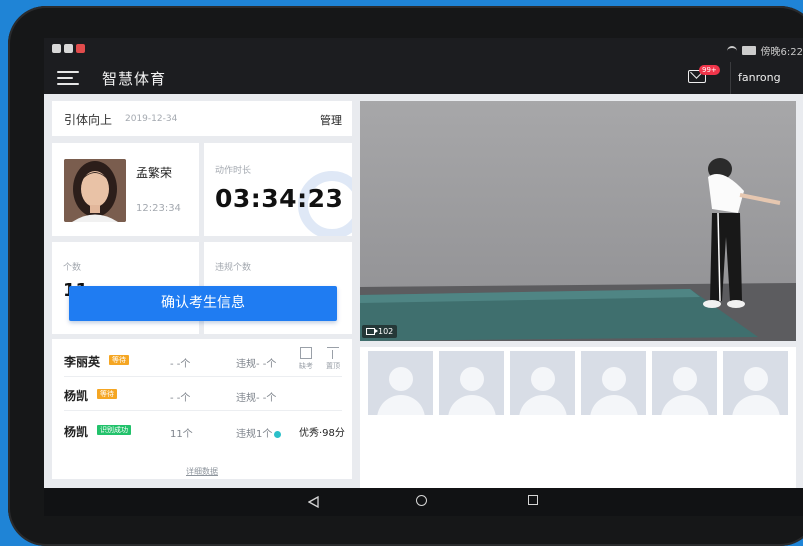 This screenshot has height=546, width=803. What do you see at coordinates (68, 78) in the screenshot?
I see `menu-icon` at bounding box center [68, 78].